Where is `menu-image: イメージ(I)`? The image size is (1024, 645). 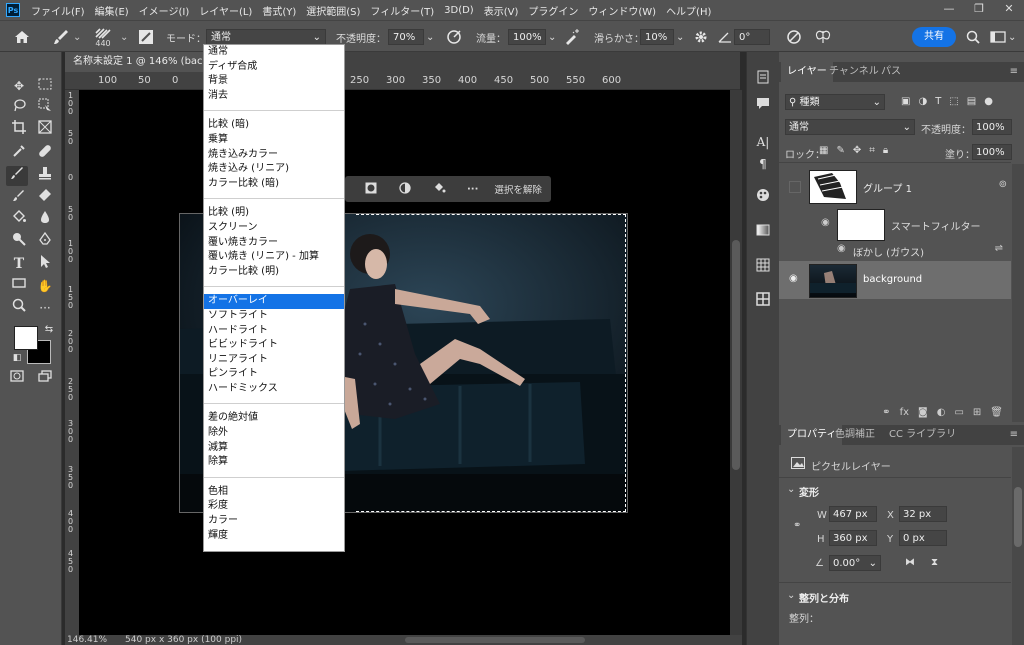
menu-image: イメージ(I) is located at coordinates (164, 10).